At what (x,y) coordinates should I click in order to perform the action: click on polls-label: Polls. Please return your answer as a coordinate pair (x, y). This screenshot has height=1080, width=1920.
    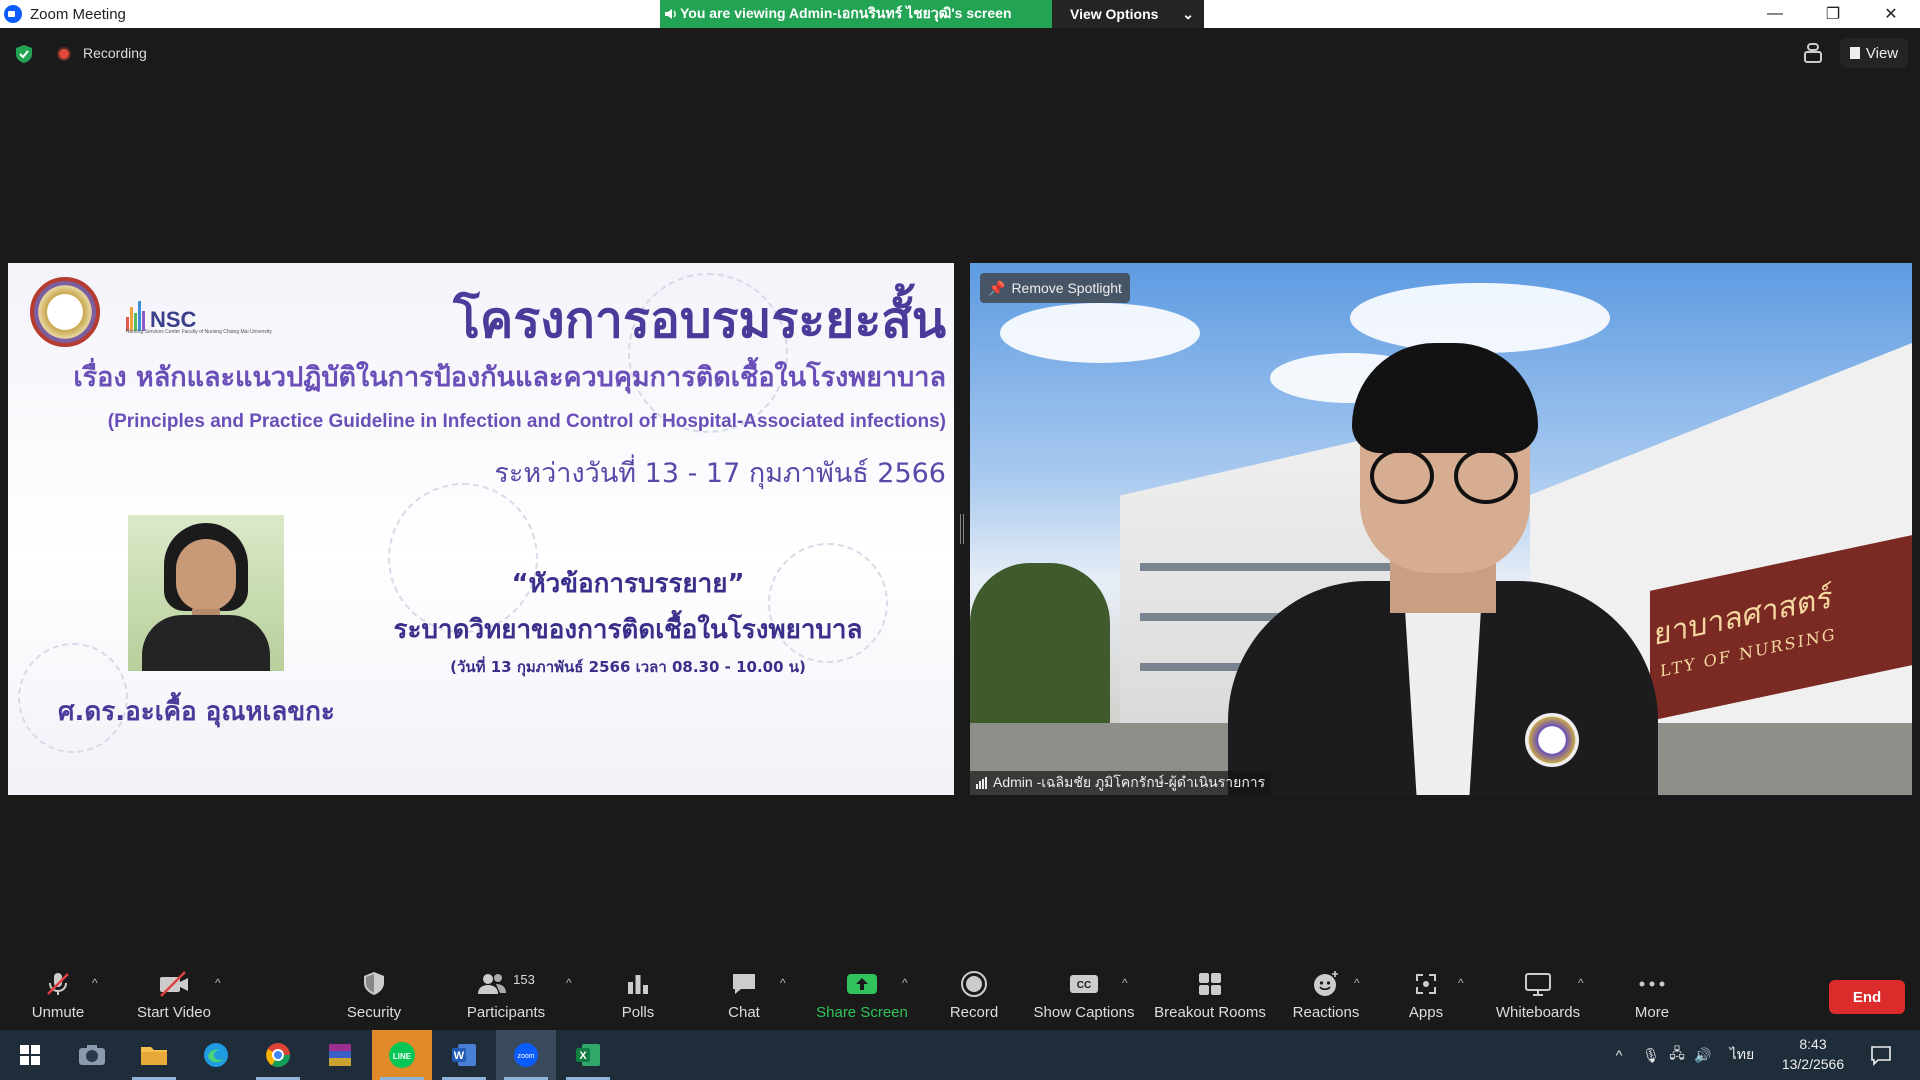
    Looking at the image, I should click on (638, 1012).